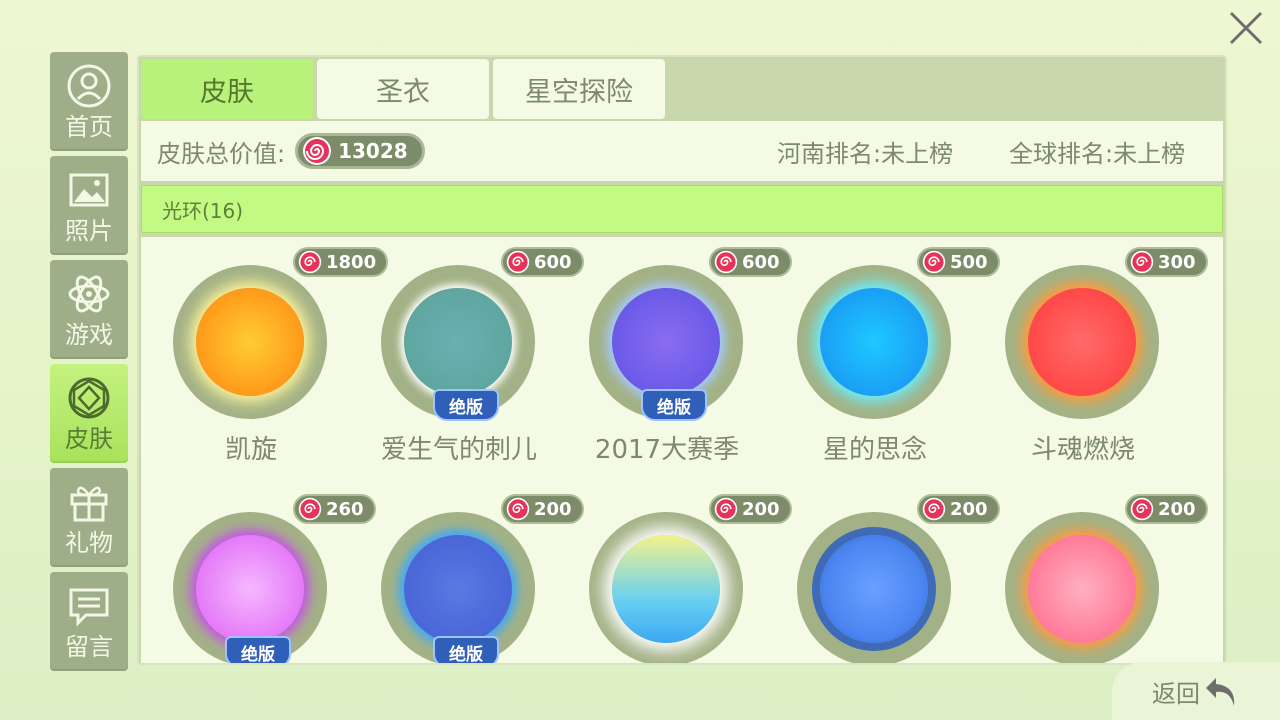 This screenshot has width=1280, height=720. I want to click on category-header: 光环(16), so click(682, 209).